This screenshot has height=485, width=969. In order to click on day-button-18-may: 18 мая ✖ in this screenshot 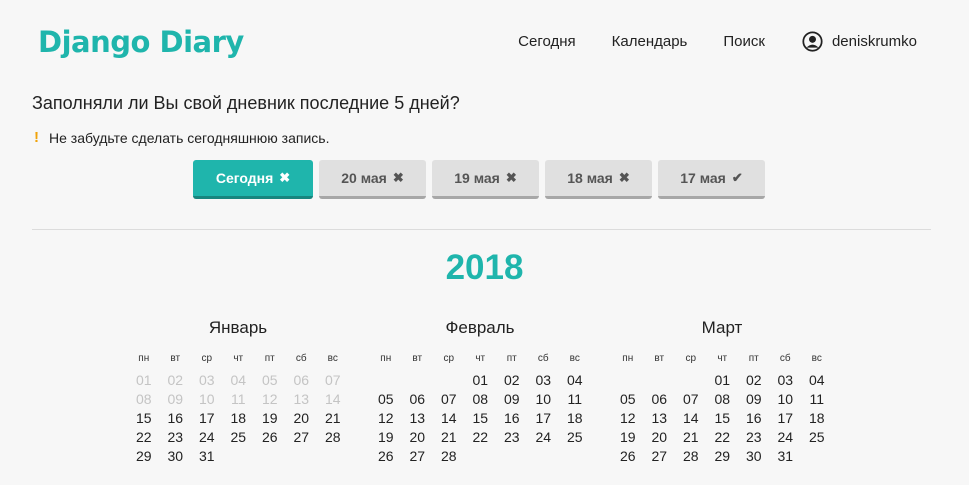, I will do `click(598, 179)`.